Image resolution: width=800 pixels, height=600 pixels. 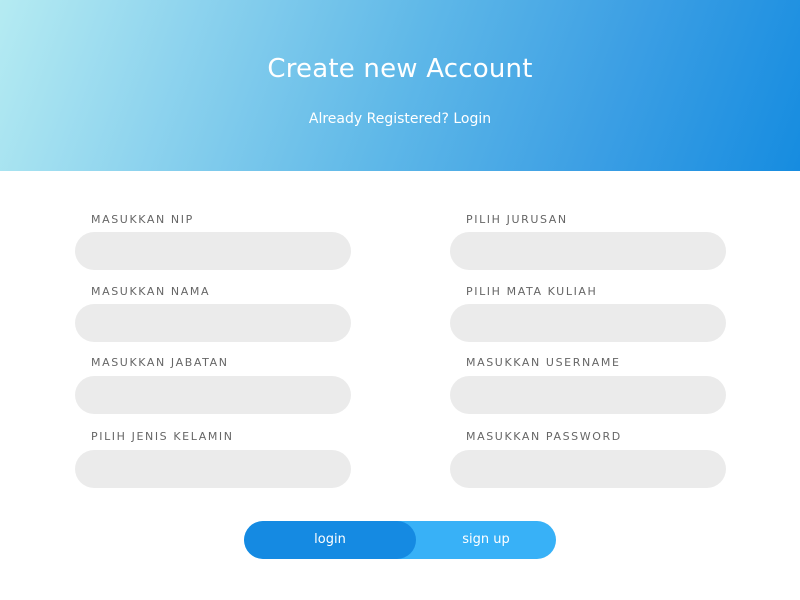 What do you see at coordinates (213, 323) in the screenshot?
I see `nama-input` at bounding box center [213, 323].